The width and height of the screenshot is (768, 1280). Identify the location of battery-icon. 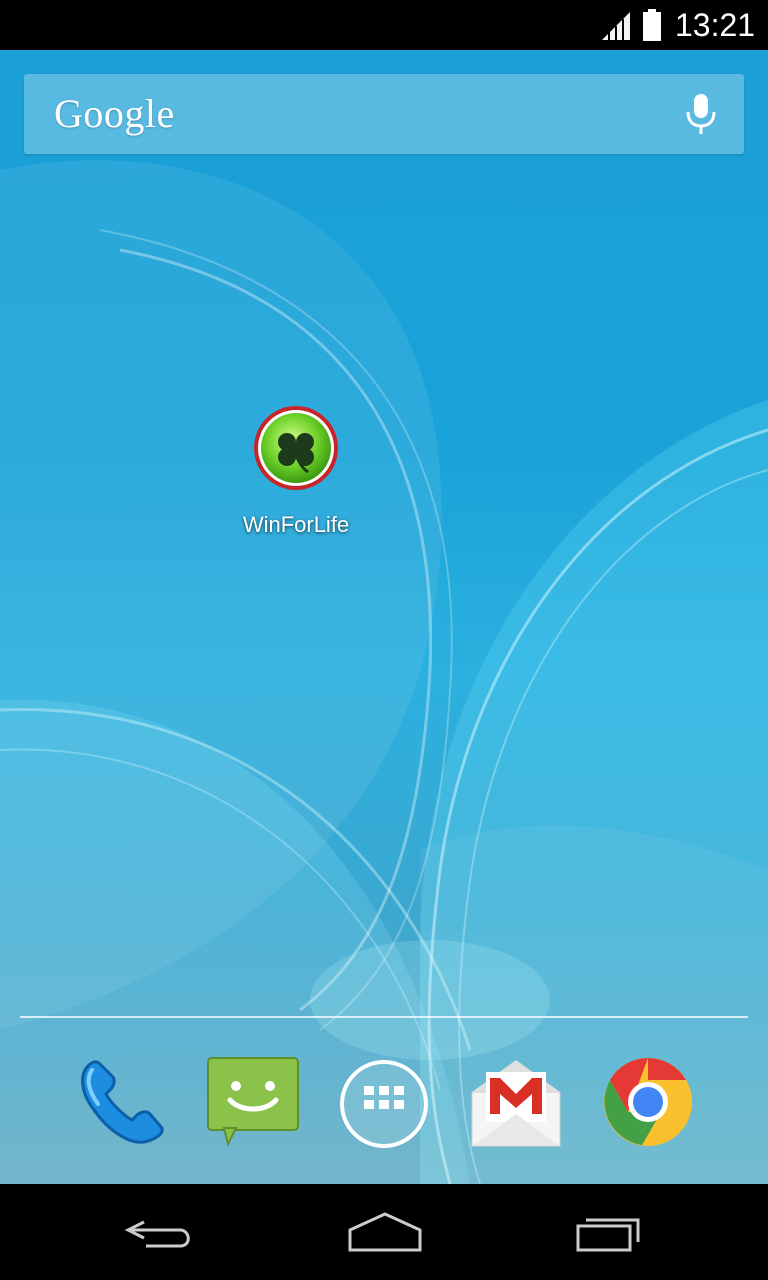
(652, 25).